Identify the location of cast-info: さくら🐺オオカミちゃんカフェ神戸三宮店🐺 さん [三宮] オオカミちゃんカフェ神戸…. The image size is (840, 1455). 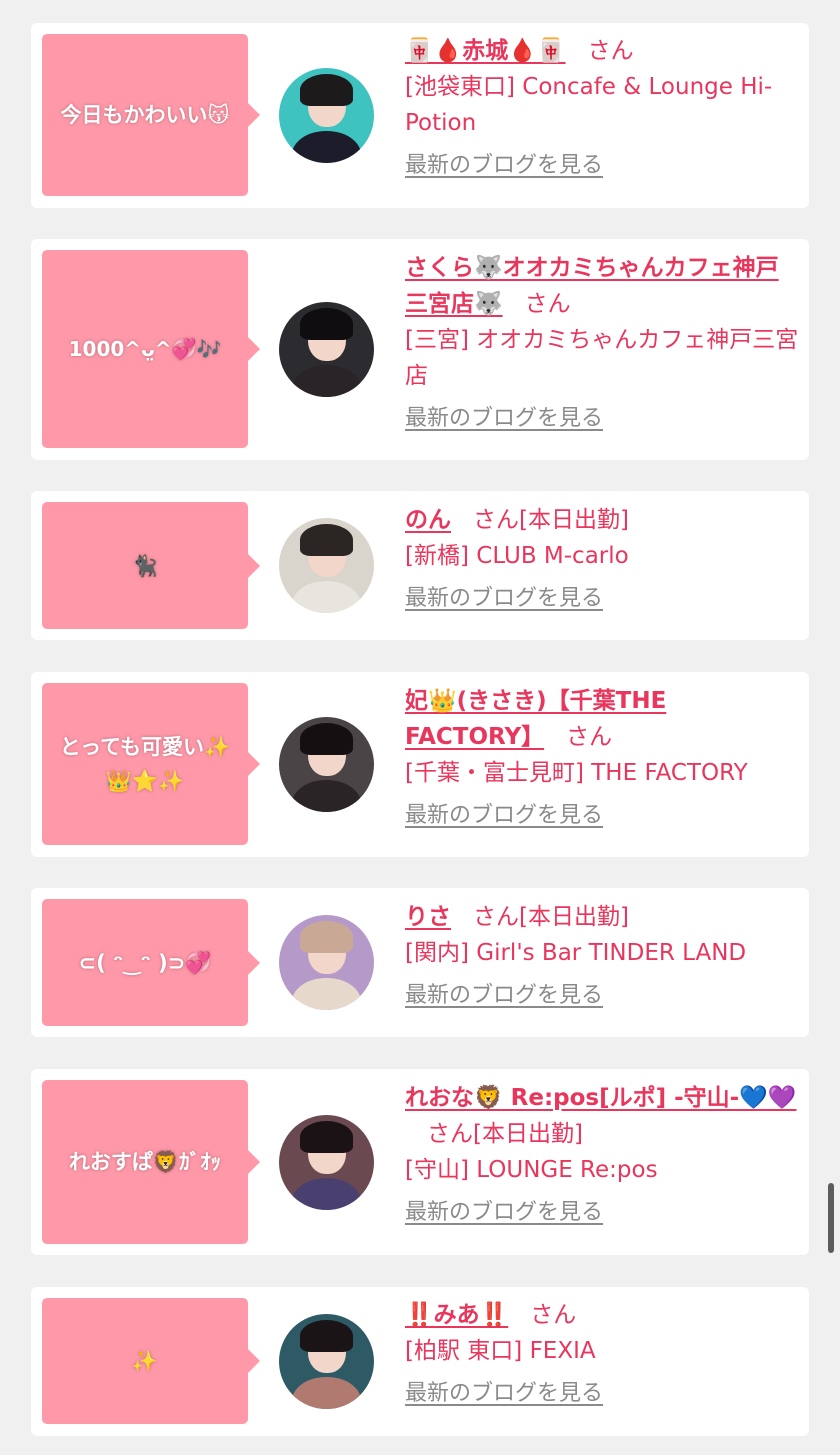
(602, 342).